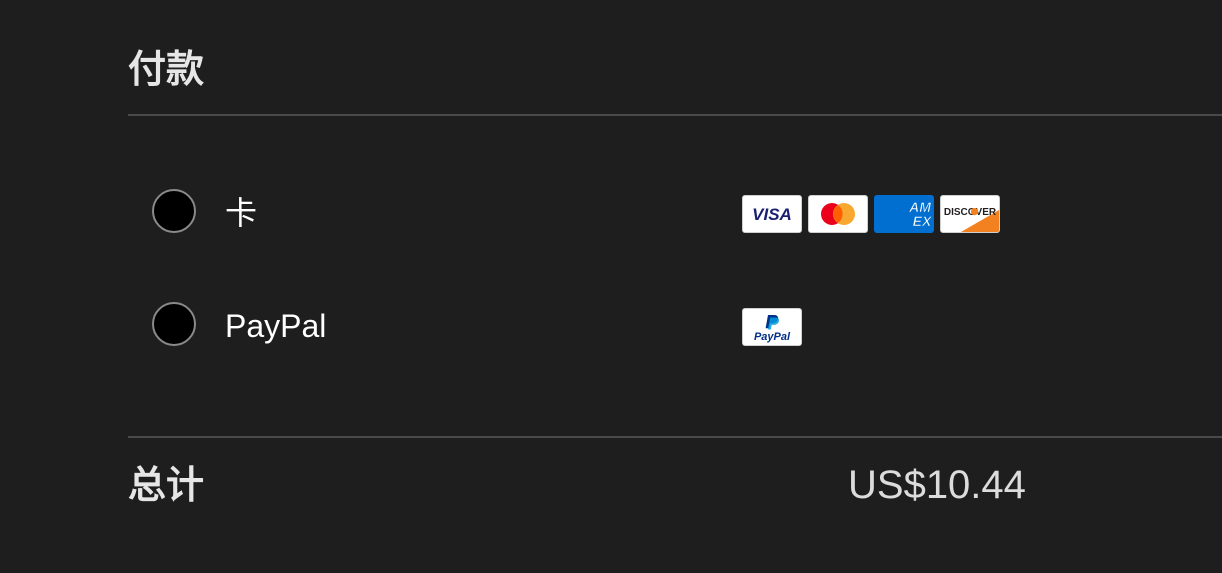  What do you see at coordinates (772, 337) in the screenshot?
I see `paypal-logo-text: PayPal` at bounding box center [772, 337].